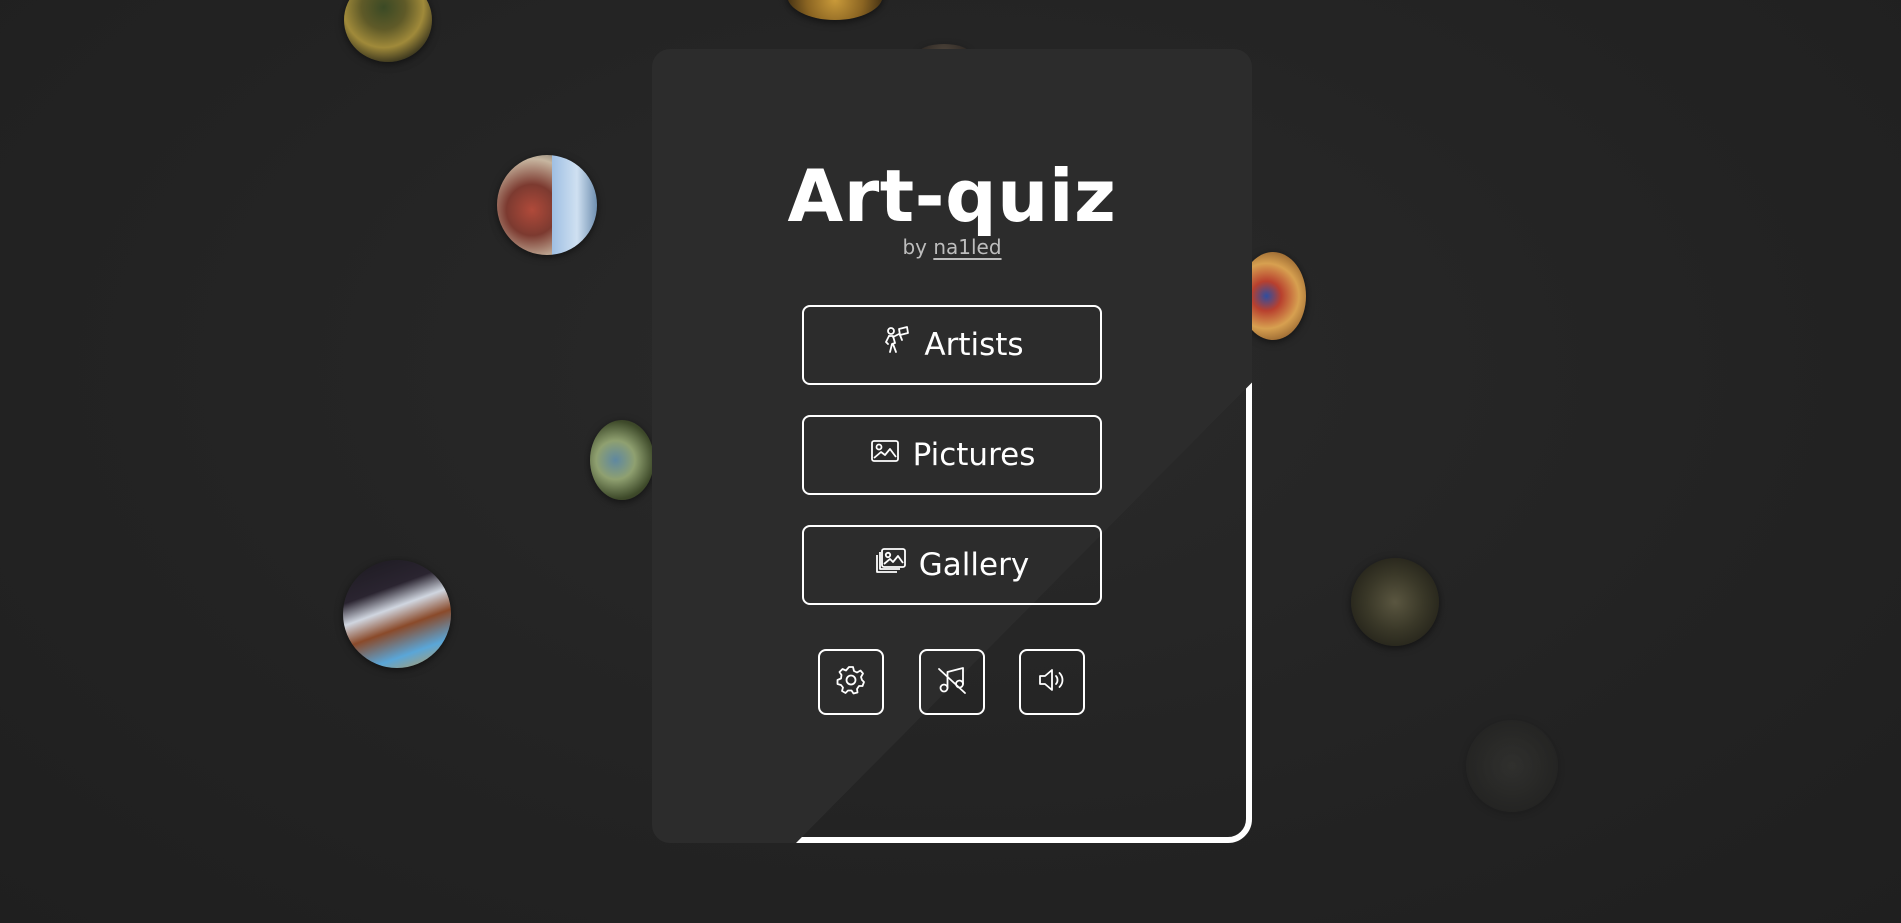 The width and height of the screenshot is (1901, 923). What do you see at coordinates (974, 455) in the screenshot?
I see `pictures-label: Pictures` at bounding box center [974, 455].